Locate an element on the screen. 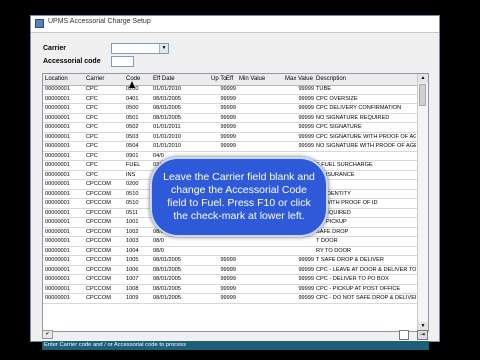 Image resolution: width=480 pixels, height=360 pixels. cell-code: 0901 is located at coordinates (132, 155).